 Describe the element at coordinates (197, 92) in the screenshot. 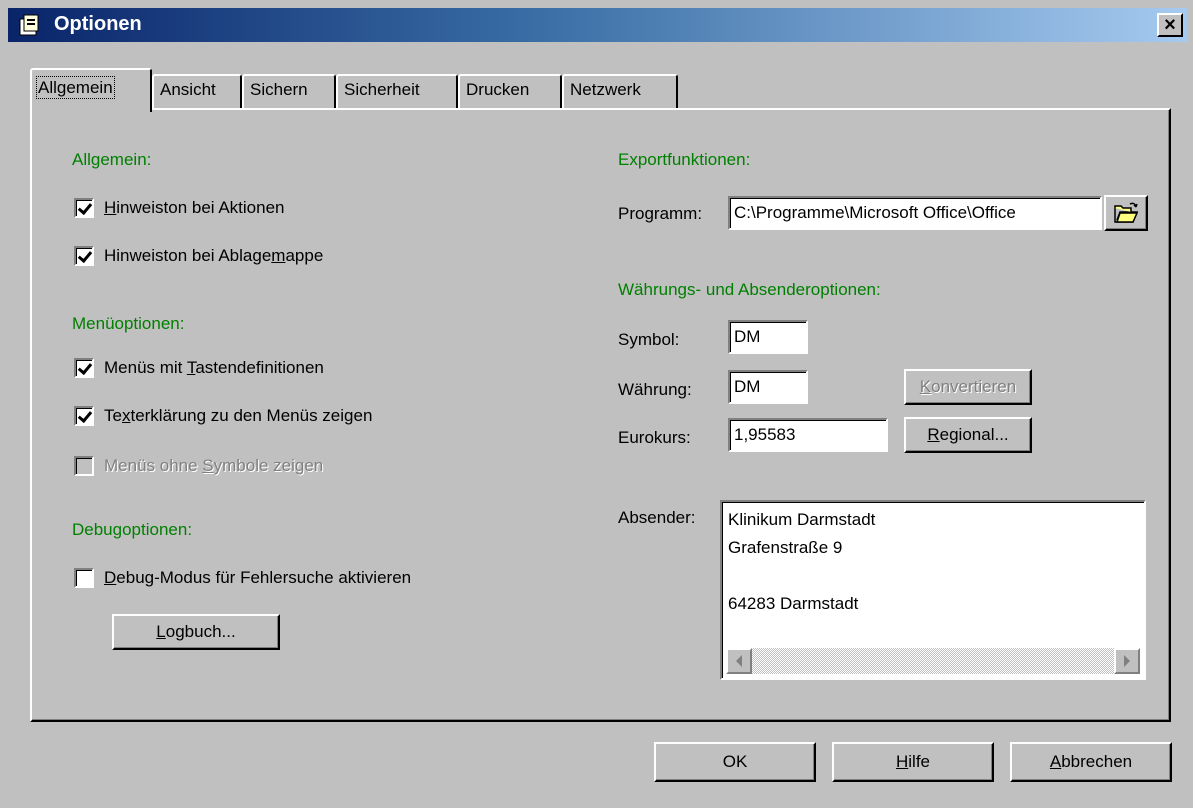

I see `tab-ansicht: Ansicht` at that location.